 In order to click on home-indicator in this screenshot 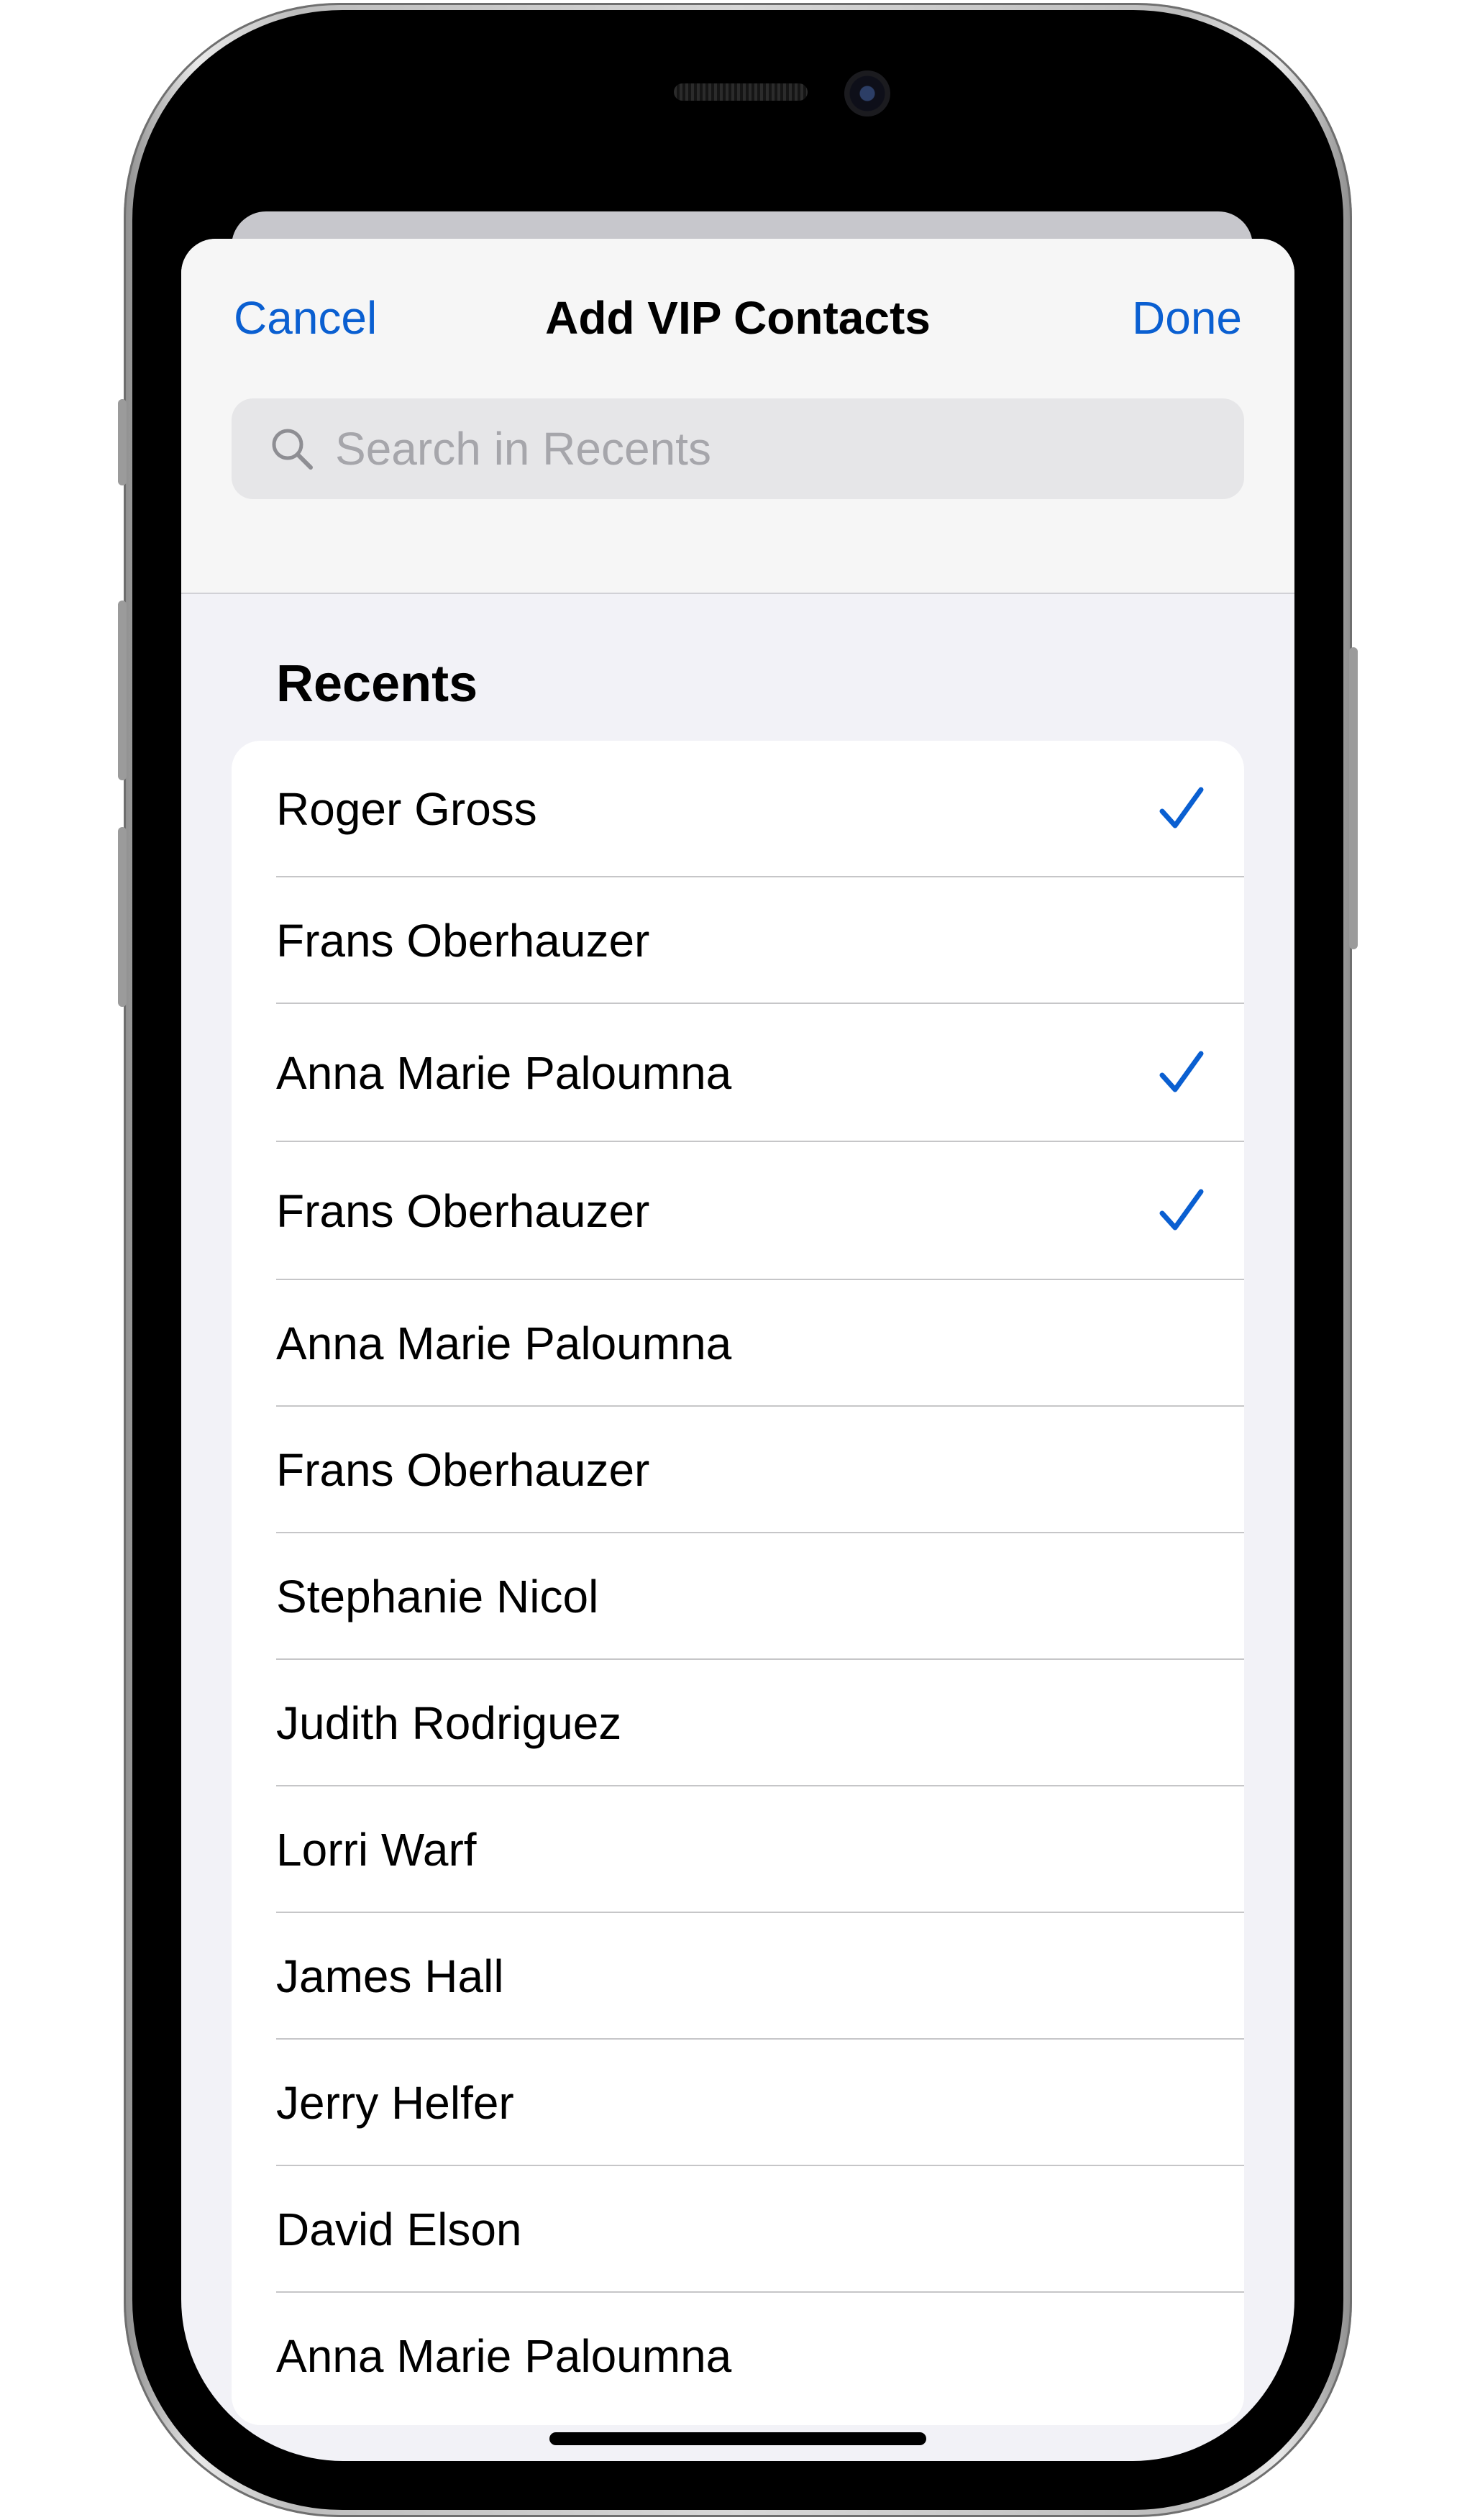, I will do `click(737, 2438)`.